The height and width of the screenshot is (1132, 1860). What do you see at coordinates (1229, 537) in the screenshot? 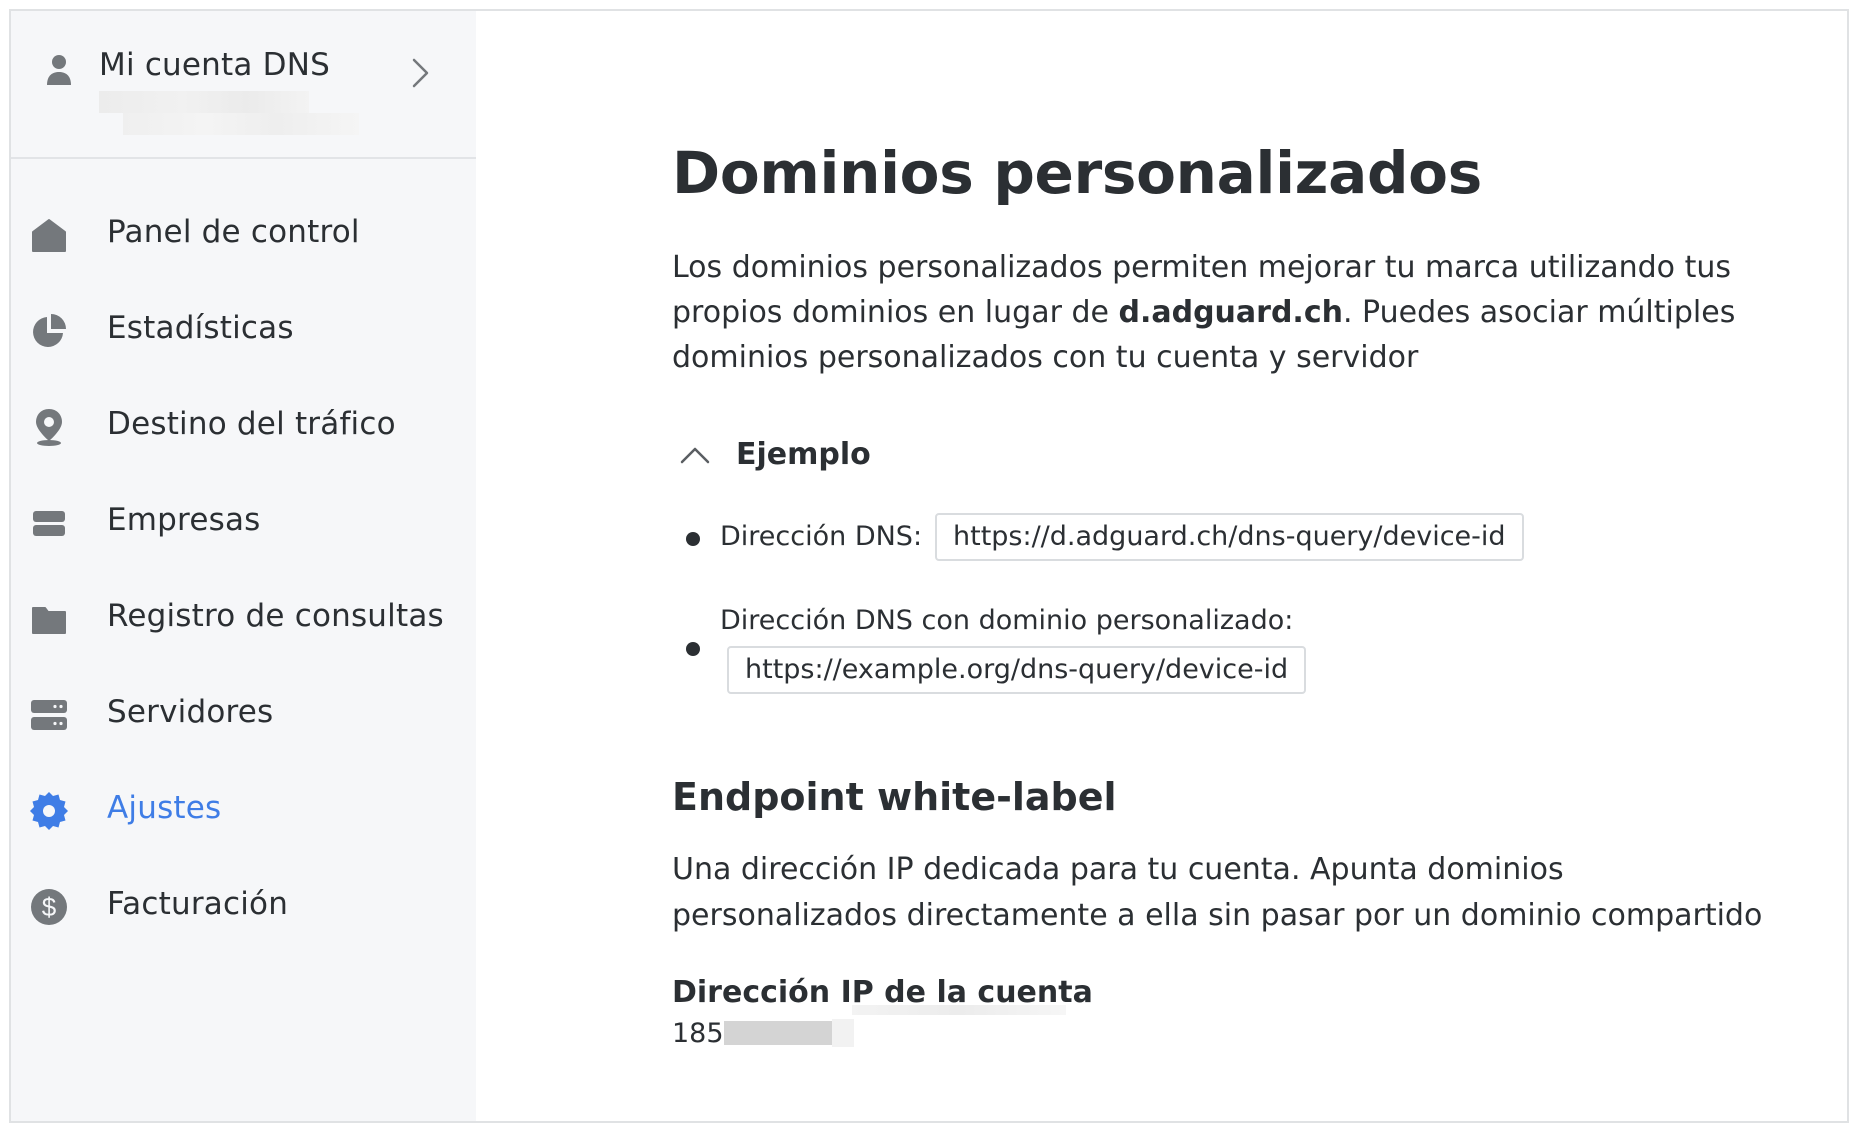
I see `dns-address-value: https://d.adguard.ch/dns-query/device-id` at bounding box center [1229, 537].